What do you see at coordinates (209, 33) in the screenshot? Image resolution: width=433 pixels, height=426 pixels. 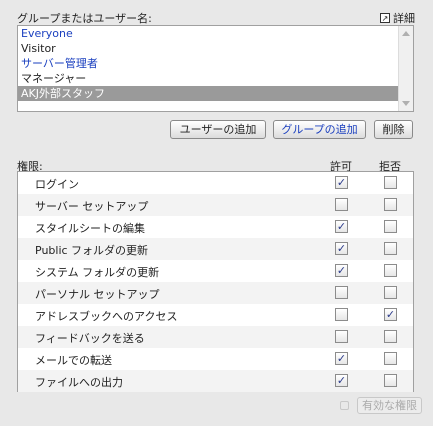 I see `principal-item: Everyone` at bounding box center [209, 33].